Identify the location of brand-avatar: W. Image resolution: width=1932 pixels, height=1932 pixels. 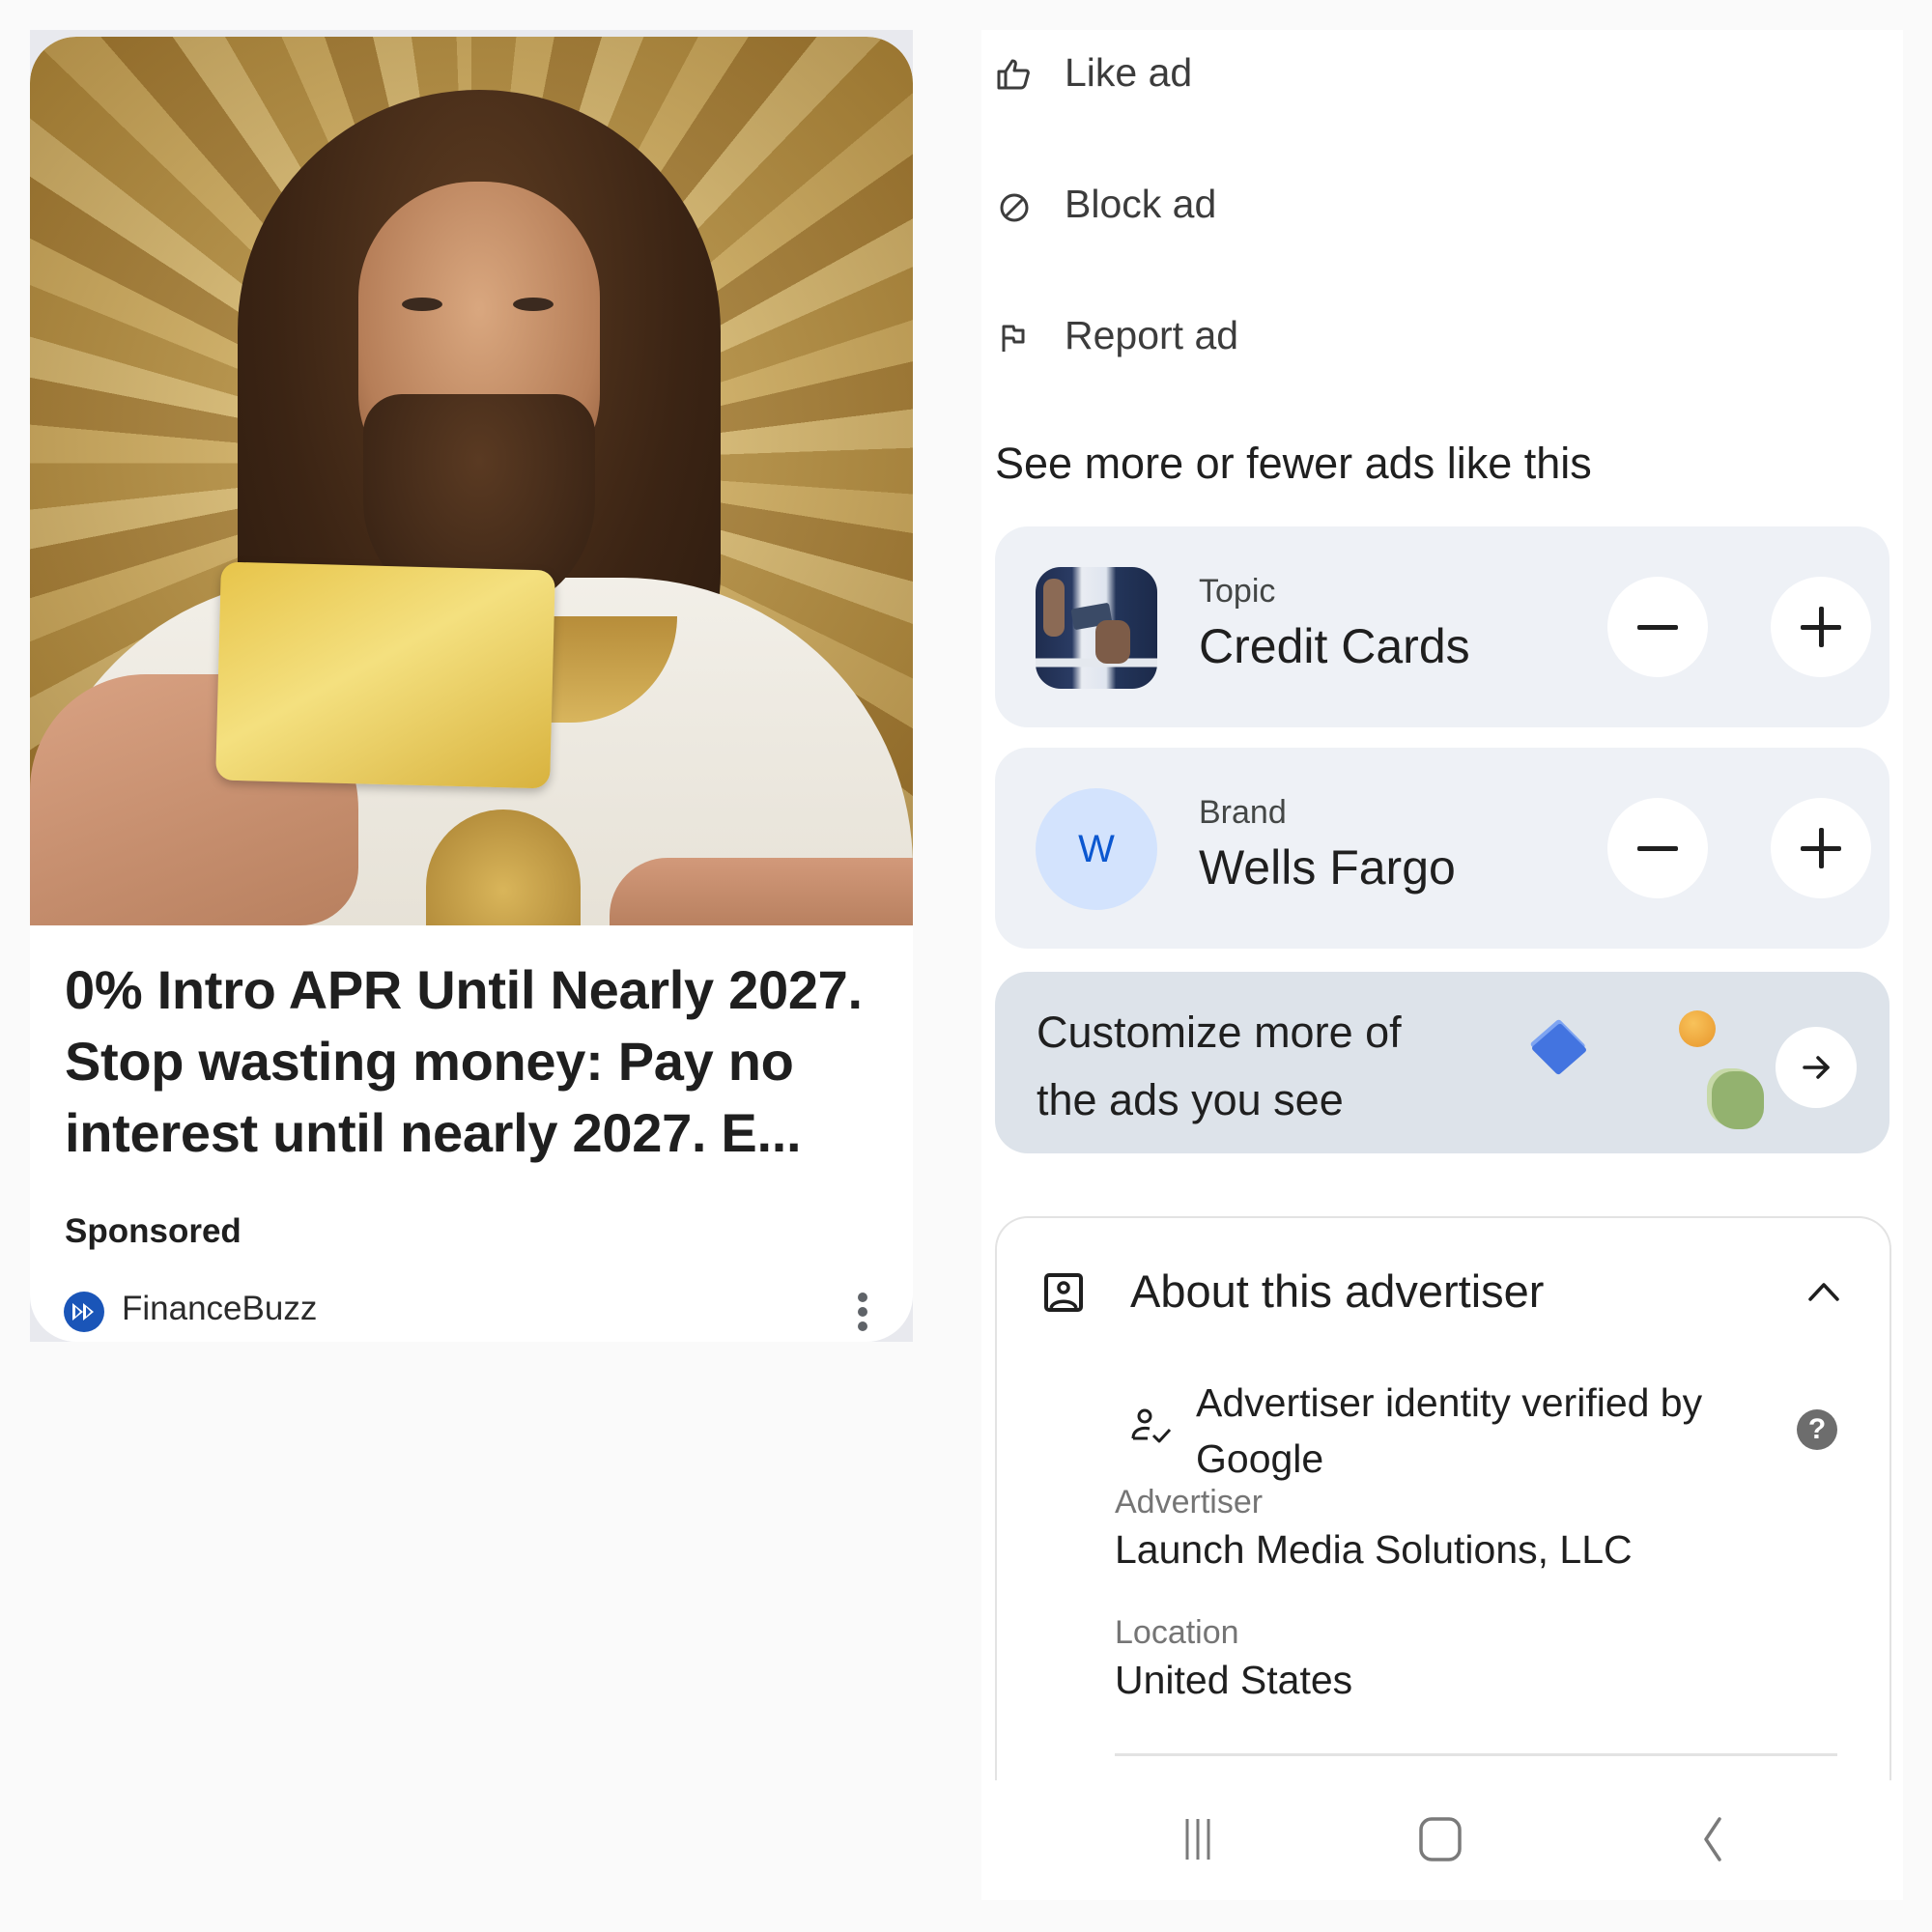
(1096, 849).